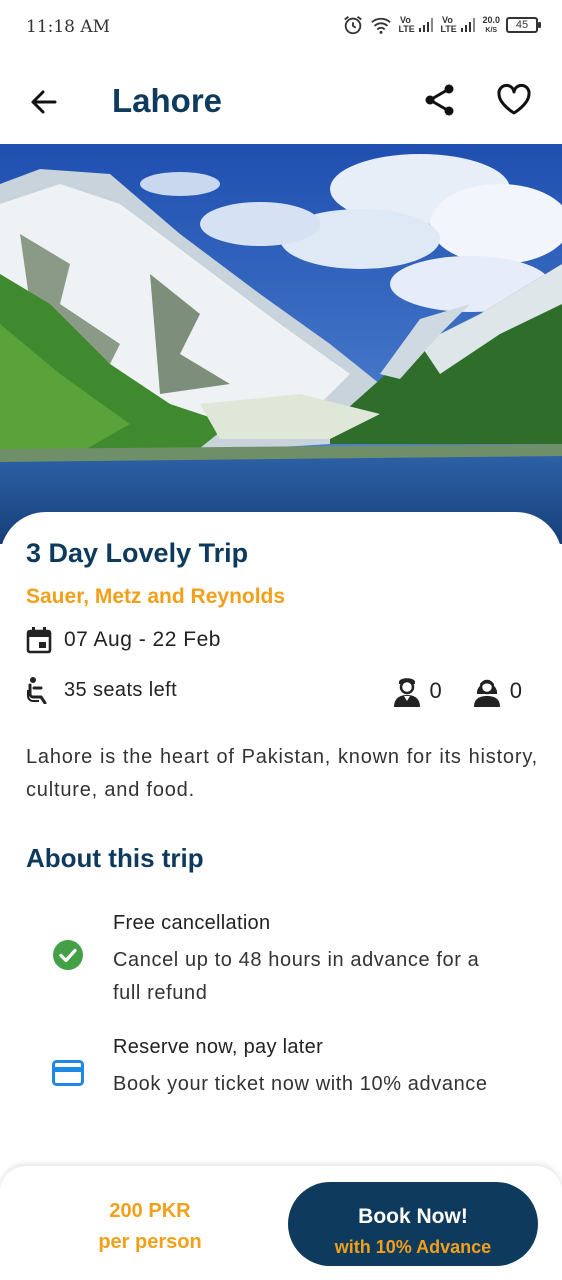 This screenshot has height=1280, width=562. What do you see at coordinates (150, 1211) in the screenshot?
I see `price-amount: 200 PKR` at bounding box center [150, 1211].